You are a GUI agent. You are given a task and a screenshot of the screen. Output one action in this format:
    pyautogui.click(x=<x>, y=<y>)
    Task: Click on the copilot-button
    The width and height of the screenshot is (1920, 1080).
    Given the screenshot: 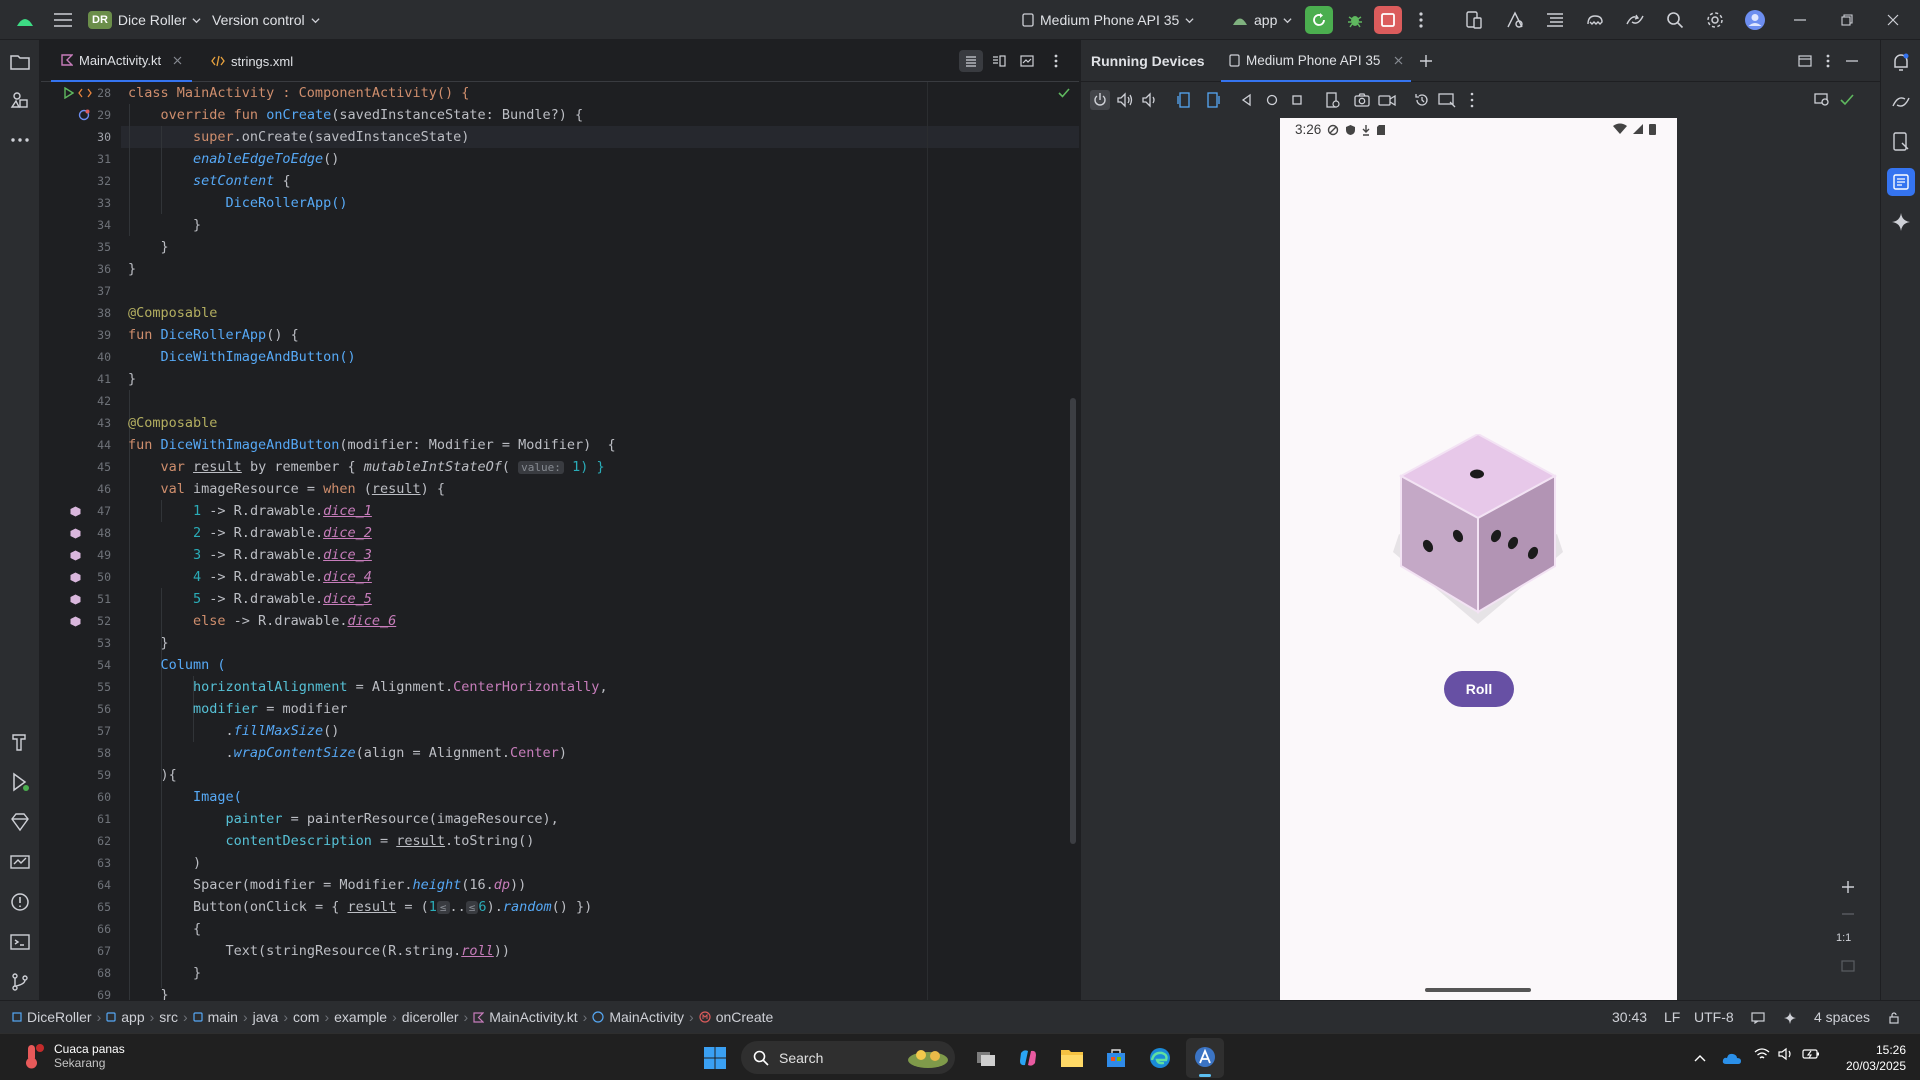 What is the action you would take?
    pyautogui.click(x=1028, y=1058)
    